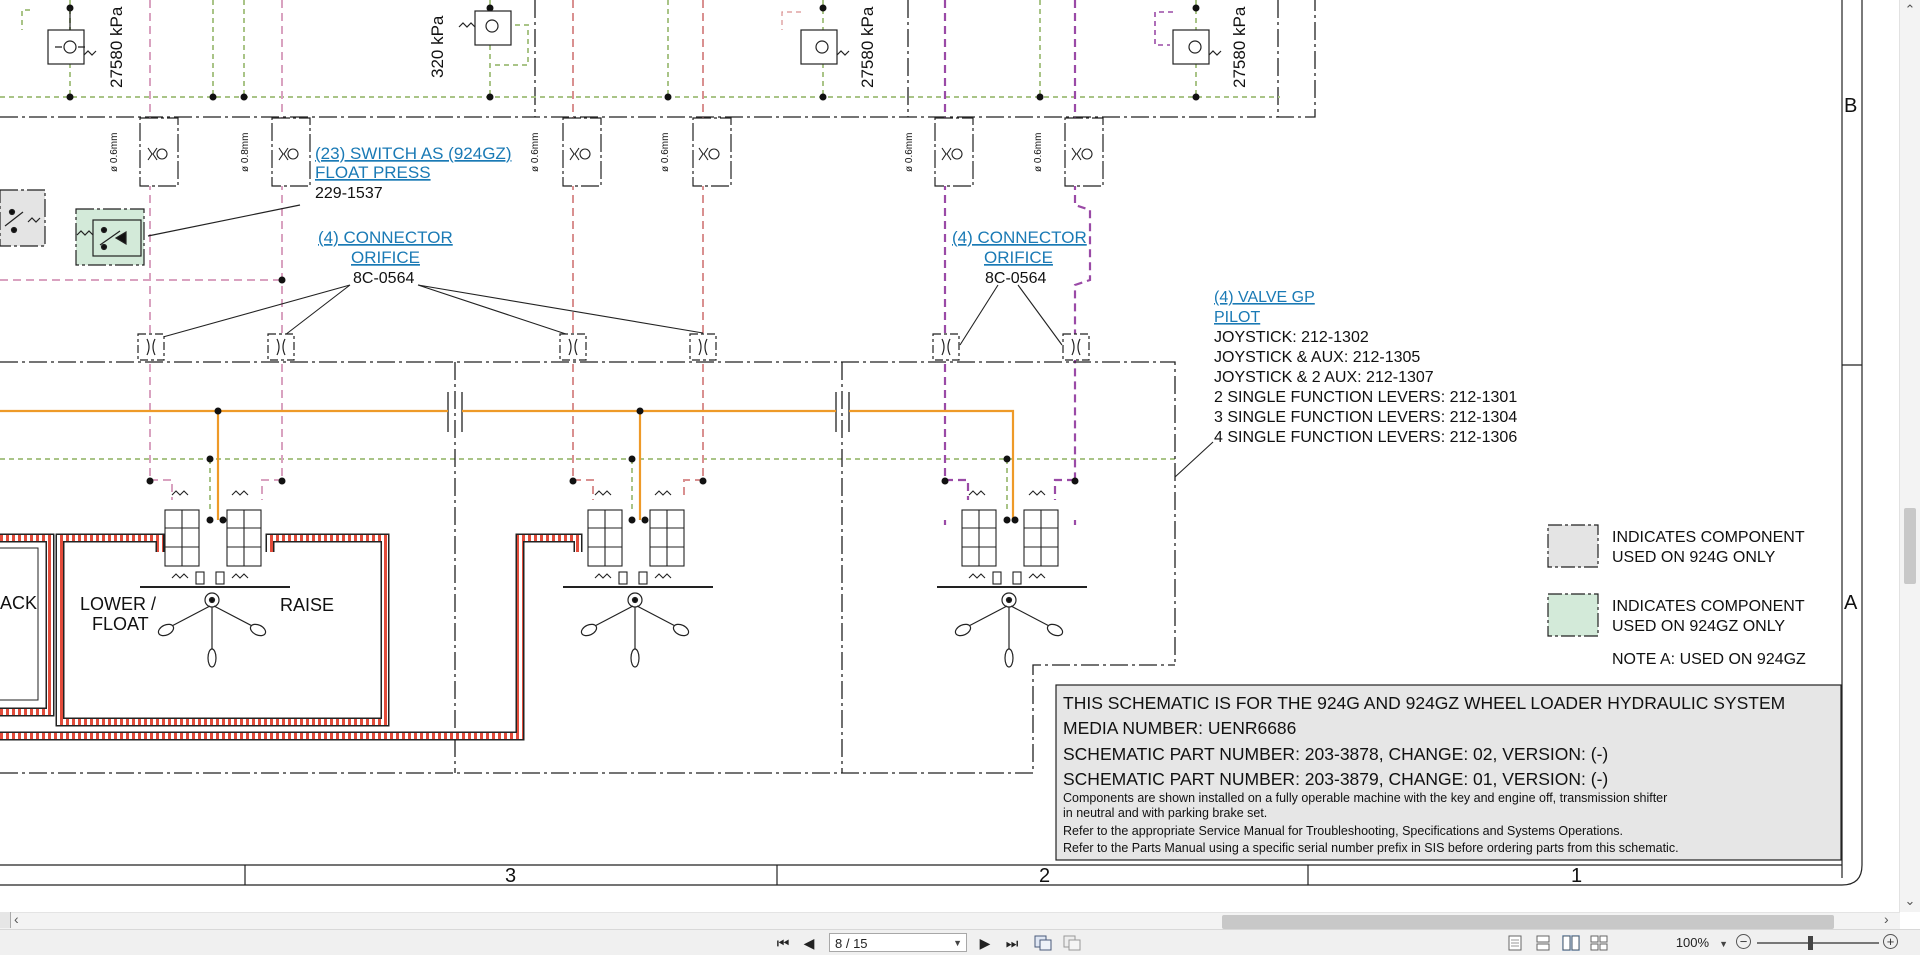 The width and height of the screenshot is (1920, 955). Describe the element at coordinates (1910, 546) in the screenshot. I see `vertical-scroll-thumb` at that location.